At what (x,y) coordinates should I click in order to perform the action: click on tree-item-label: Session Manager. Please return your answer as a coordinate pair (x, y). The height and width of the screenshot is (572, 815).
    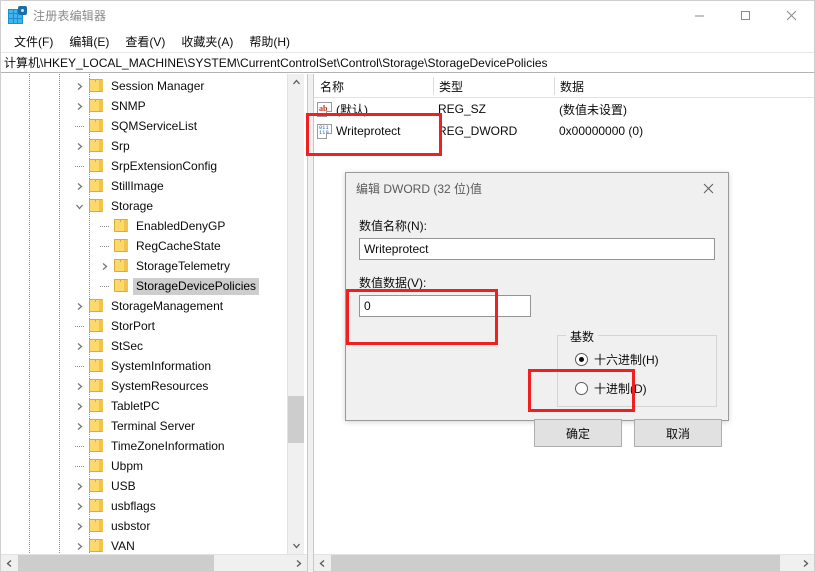
    Looking at the image, I should click on (158, 85).